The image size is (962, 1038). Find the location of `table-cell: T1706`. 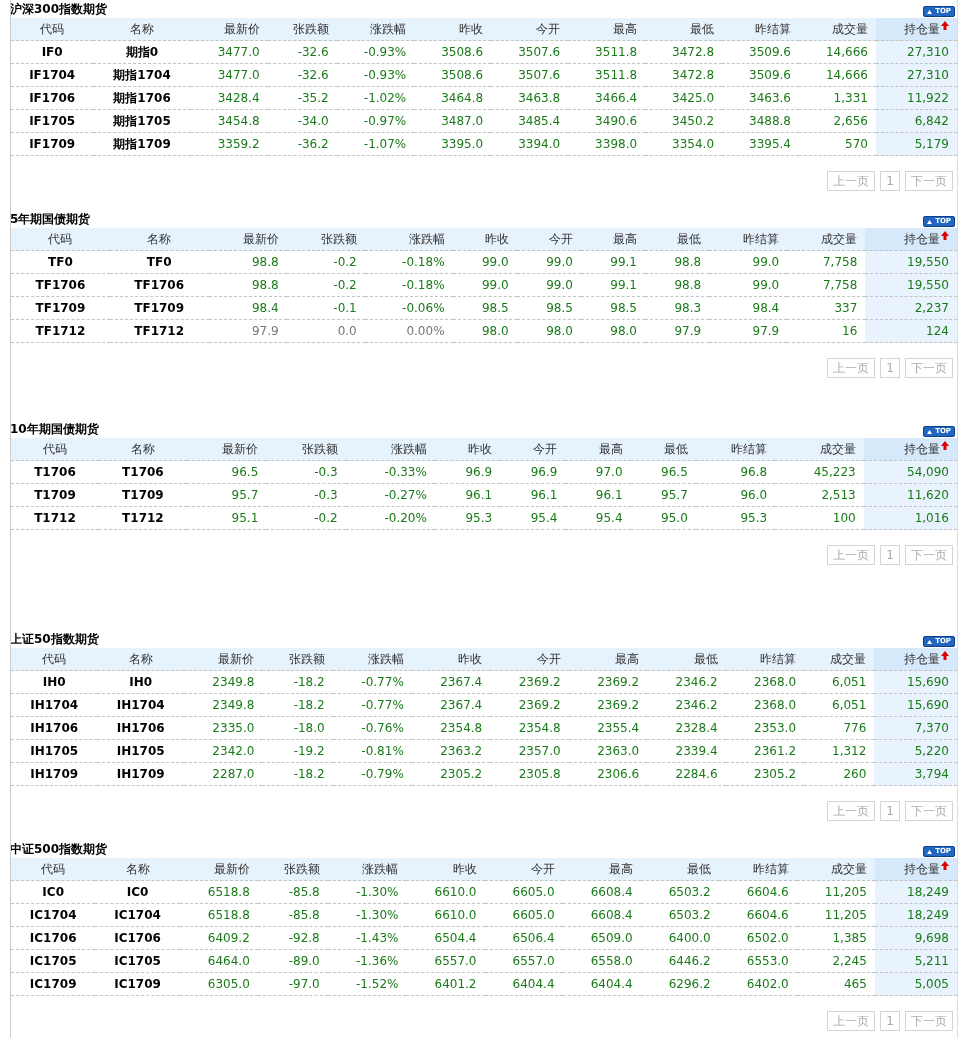

table-cell: T1706 is located at coordinates (55, 472).